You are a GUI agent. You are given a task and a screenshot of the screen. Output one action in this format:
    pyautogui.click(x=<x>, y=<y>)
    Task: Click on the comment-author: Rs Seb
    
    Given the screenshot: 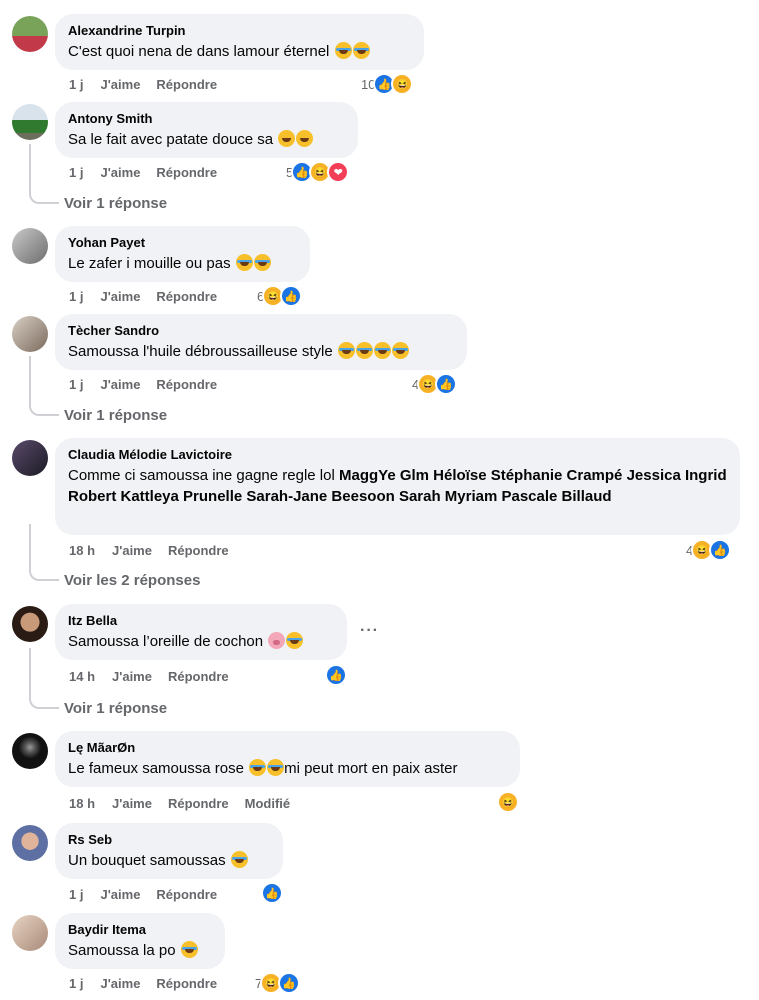 What is the action you would take?
    pyautogui.click(x=169, y=839)
    